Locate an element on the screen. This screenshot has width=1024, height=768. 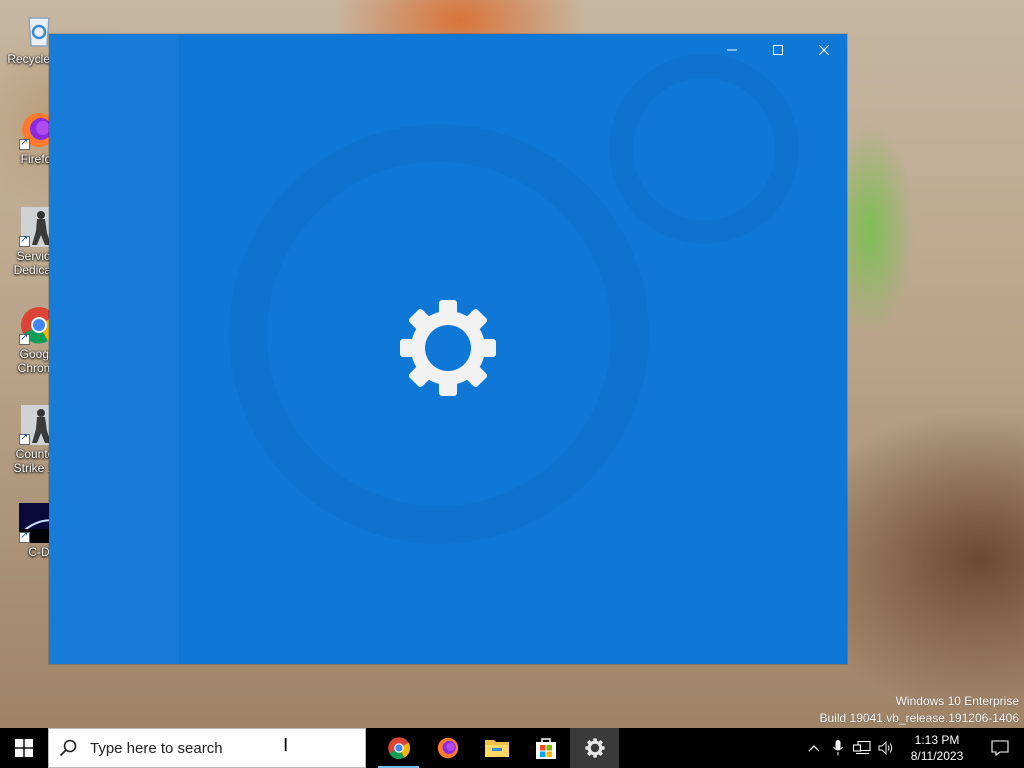
taskbar-app-microsoft-store is located at coordinates (545, 748).